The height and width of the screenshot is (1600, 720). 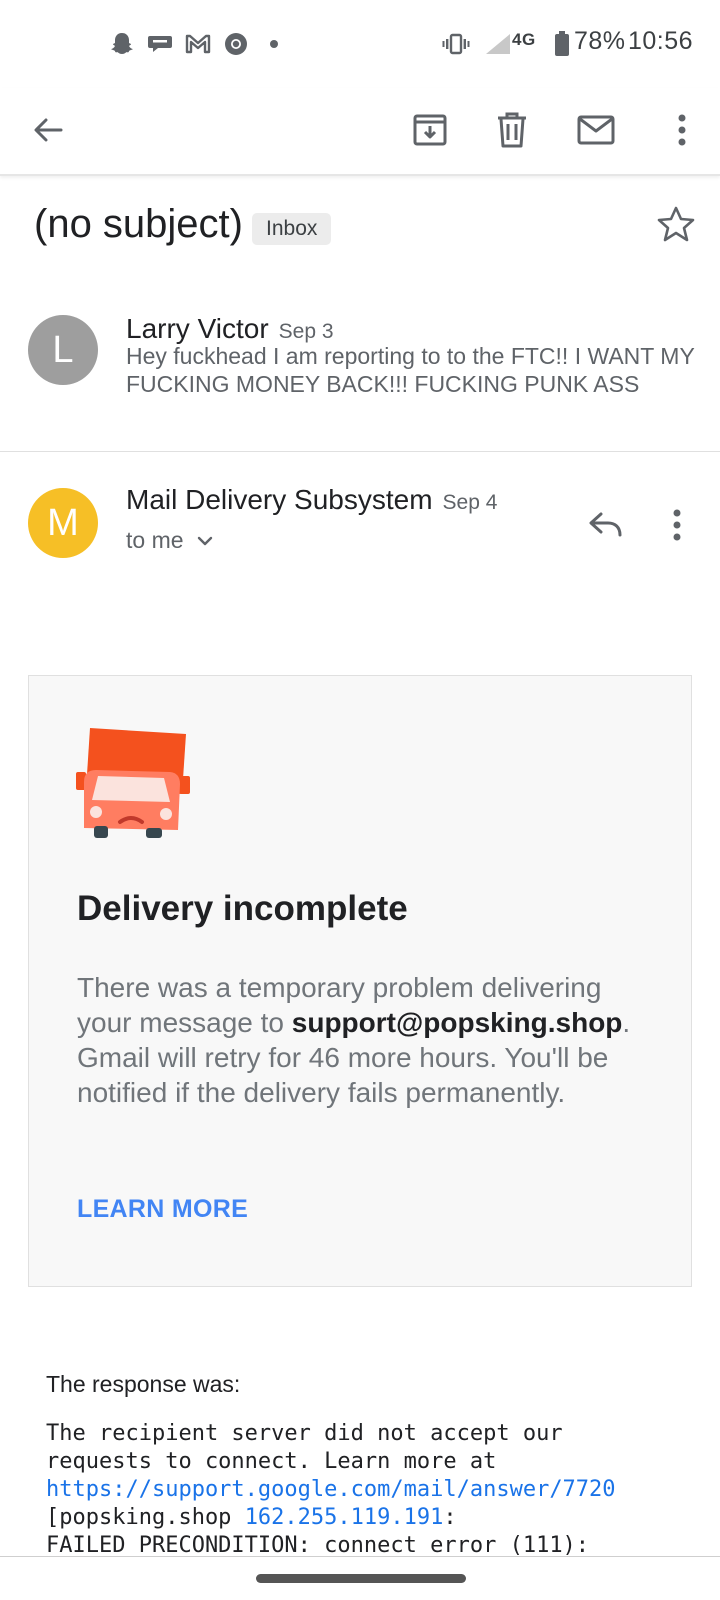 What do you see at coordinates (242, 908) in the screenshot?
I see `card-title: Delivery incomplete` at bounding box center [242, 908].